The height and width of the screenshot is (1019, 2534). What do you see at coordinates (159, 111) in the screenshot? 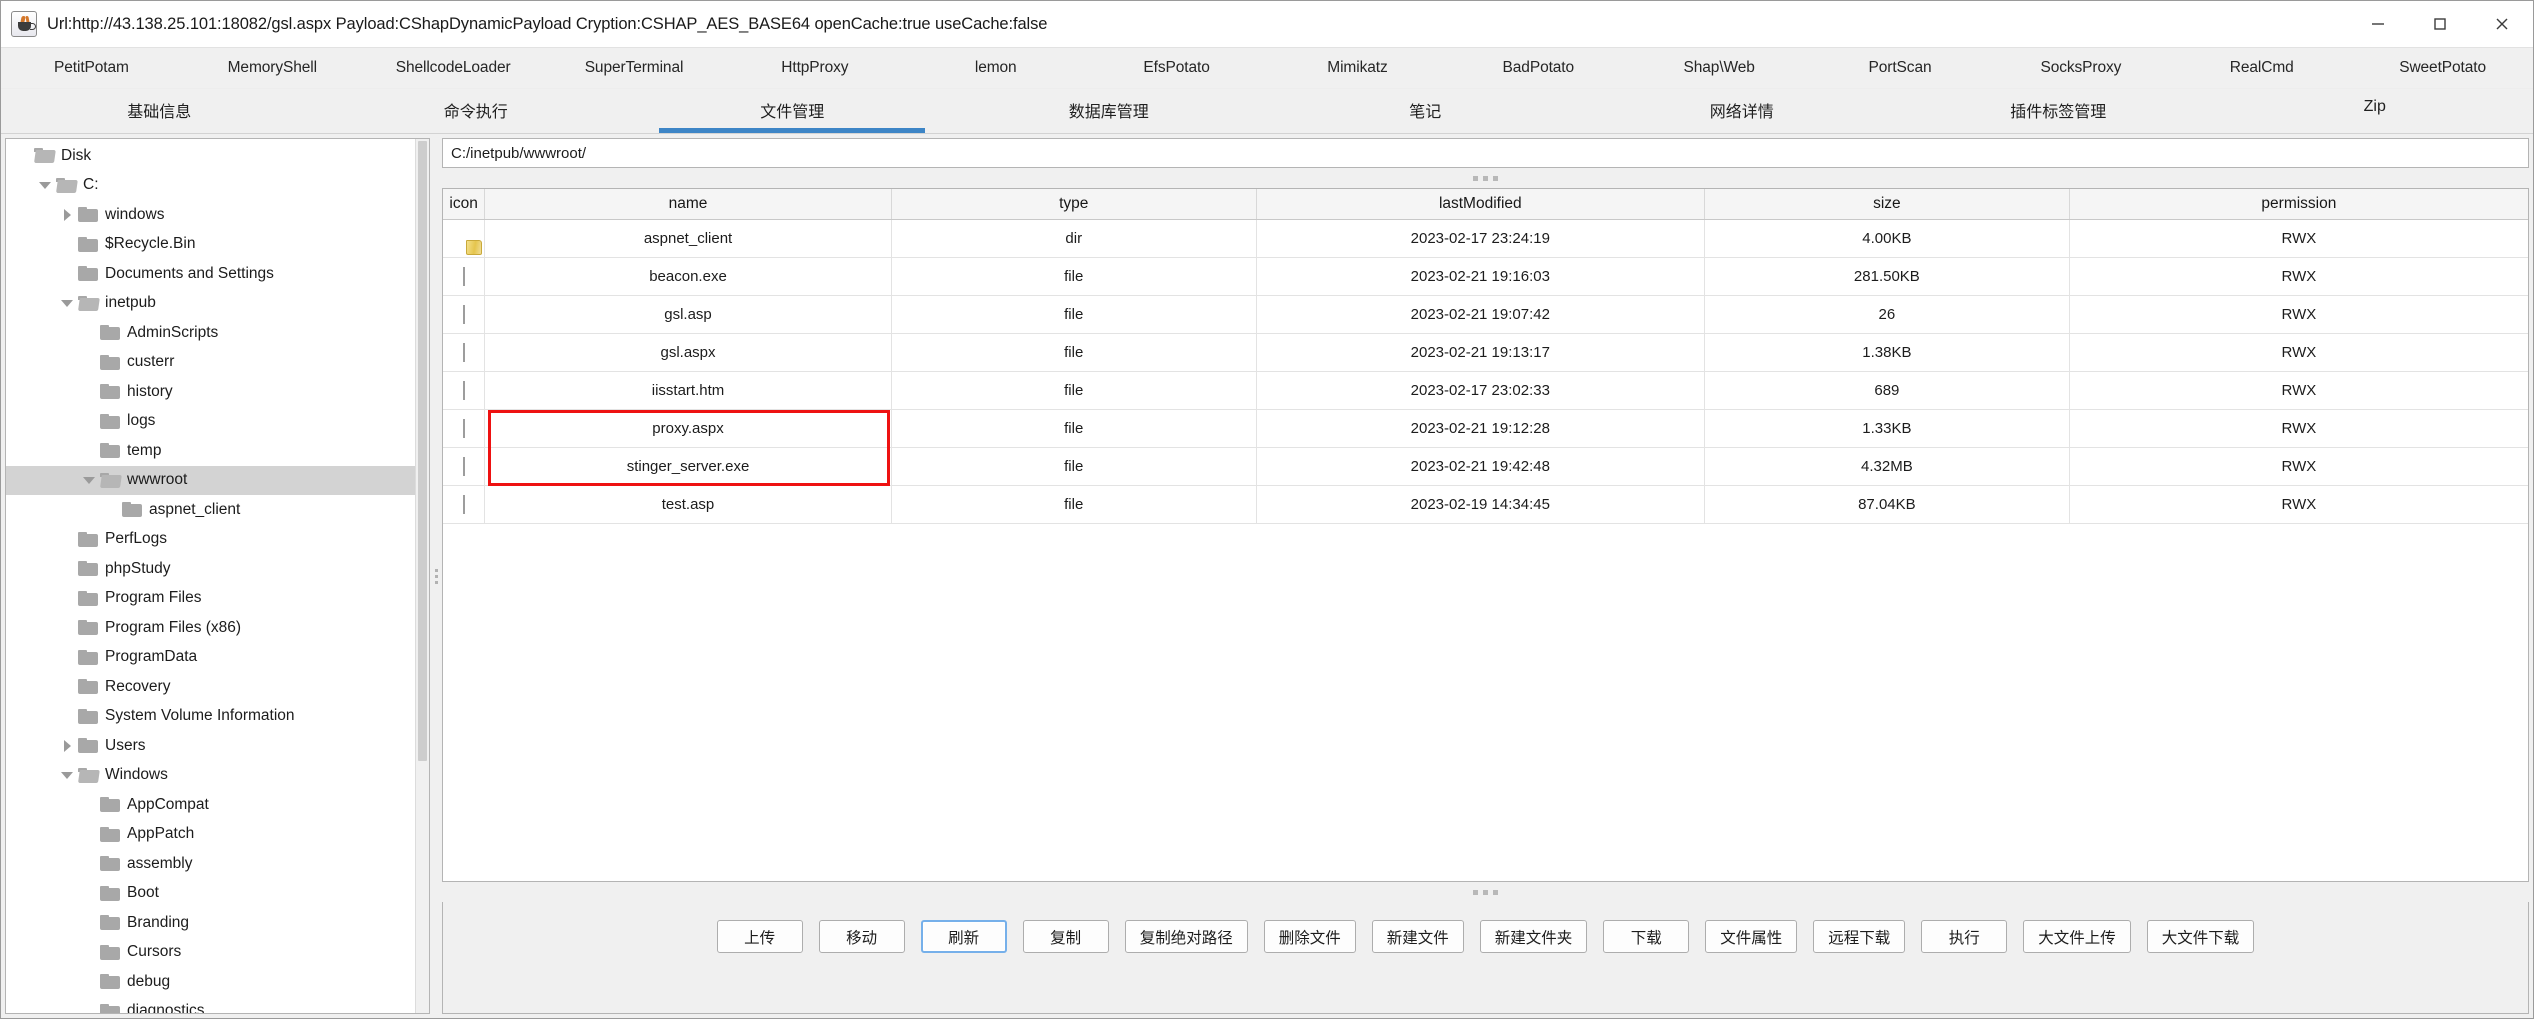
I see `main-tab-0: 基础信息` at bounding box center [159, 111].